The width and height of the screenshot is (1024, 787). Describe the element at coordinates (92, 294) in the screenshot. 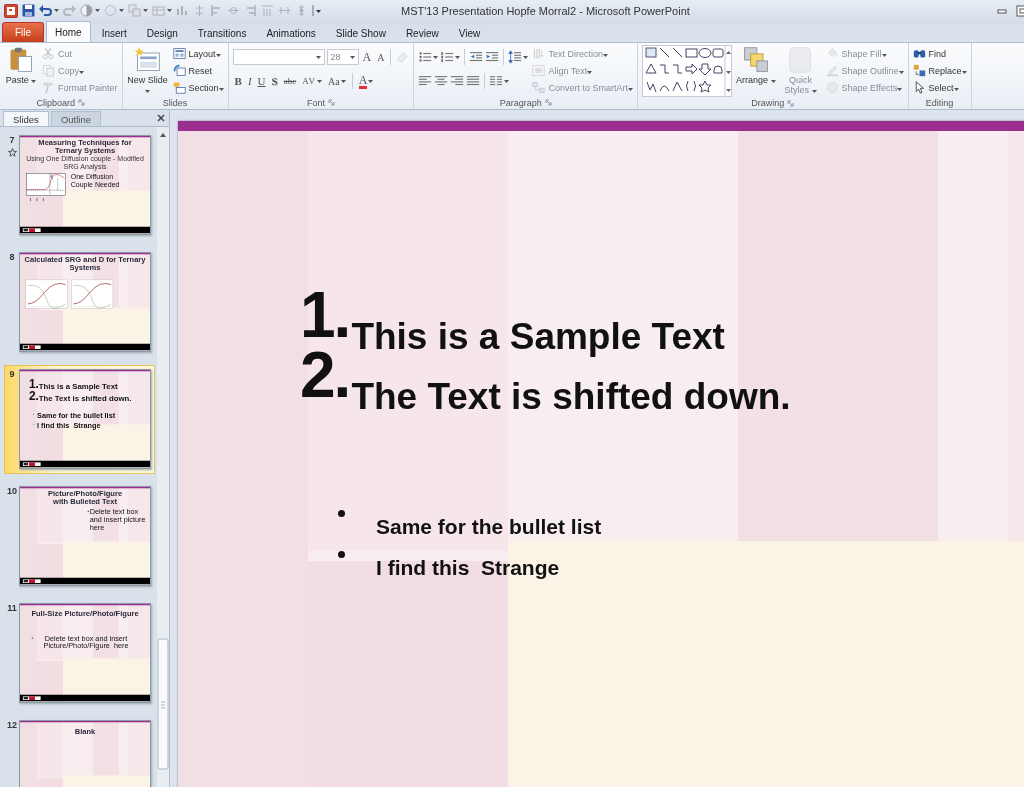

I see `chart-drawing` at that location.